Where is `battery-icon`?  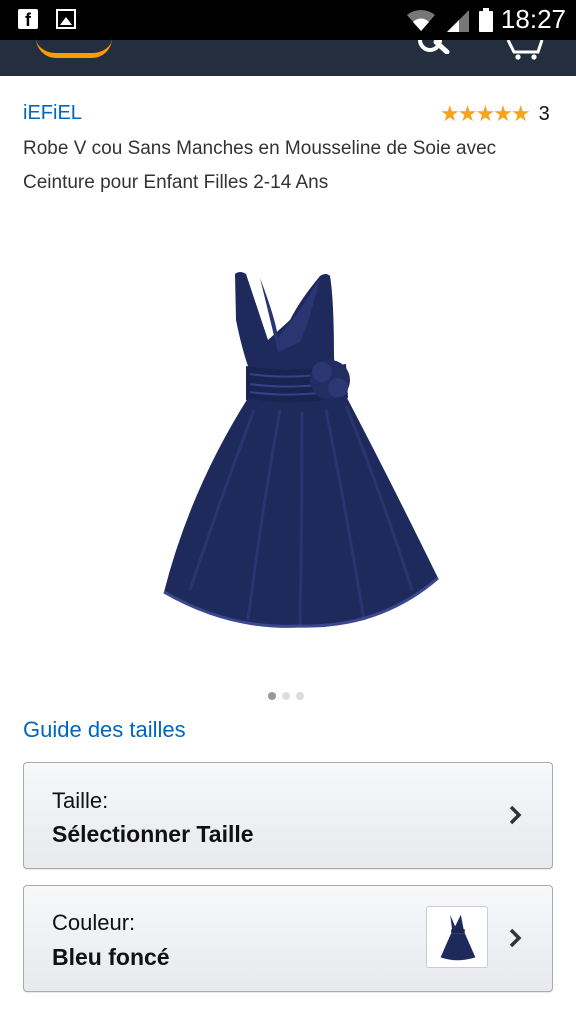 battery-icon is located at coordinates (485, 19).